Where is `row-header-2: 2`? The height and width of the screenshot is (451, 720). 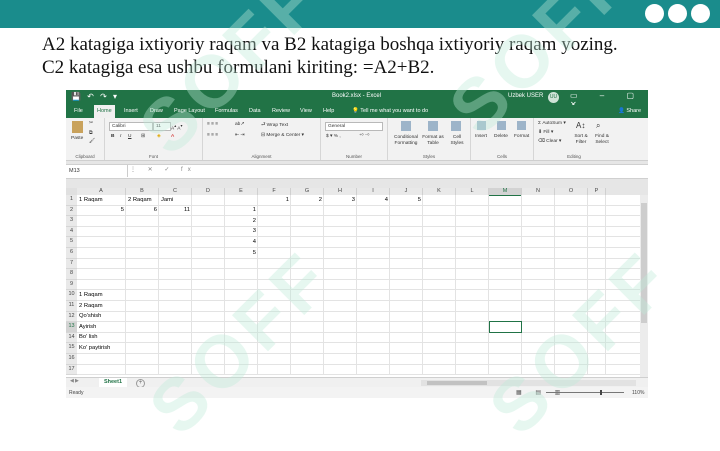 row-header-2: 2 is located at coordinates (71, 211).